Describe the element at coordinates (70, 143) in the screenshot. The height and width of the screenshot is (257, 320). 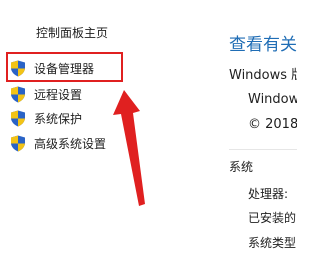
I see `sidebar-item-label: 高级系统设置` at that location.